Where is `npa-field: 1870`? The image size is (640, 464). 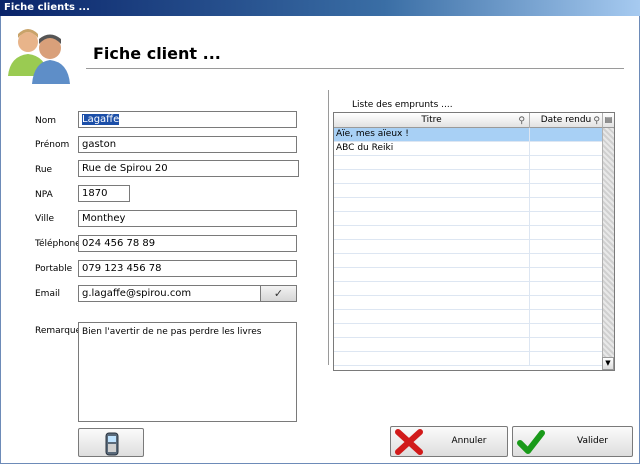
npa-field: 1870 is located at coordinates (104, 193).